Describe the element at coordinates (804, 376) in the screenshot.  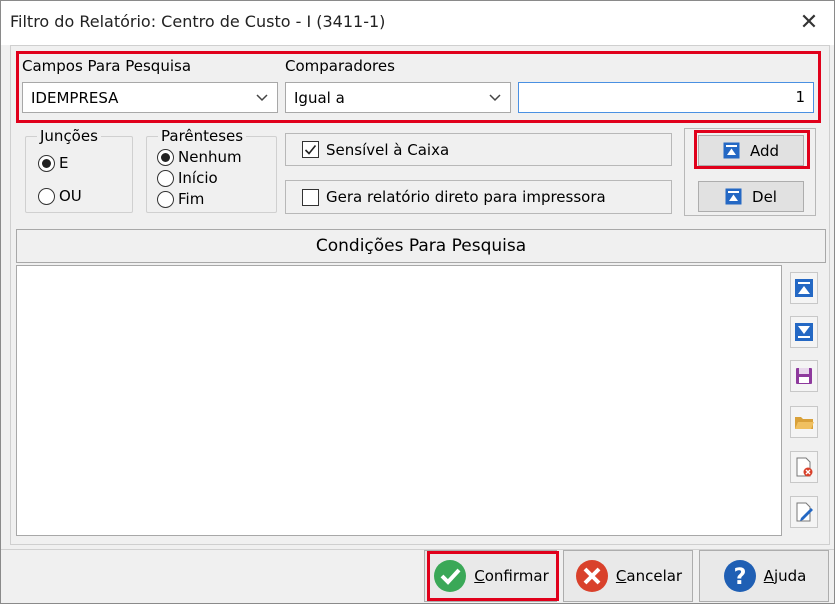
I see `save-icon` at that location.